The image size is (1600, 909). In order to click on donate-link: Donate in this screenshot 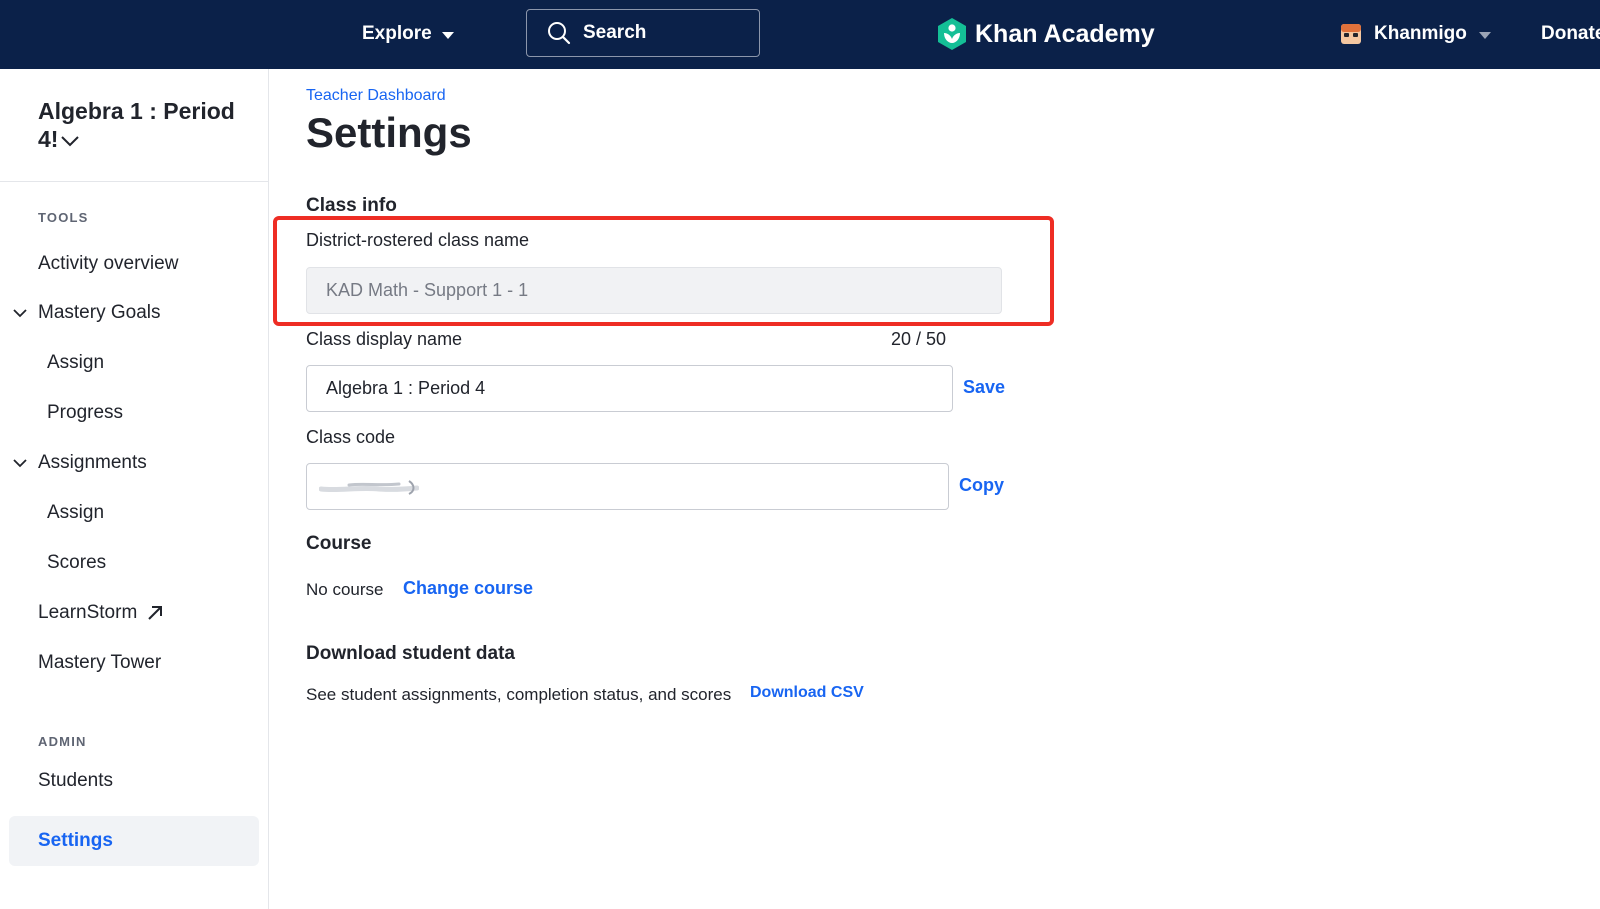, I will do `click(1570, 34)`.